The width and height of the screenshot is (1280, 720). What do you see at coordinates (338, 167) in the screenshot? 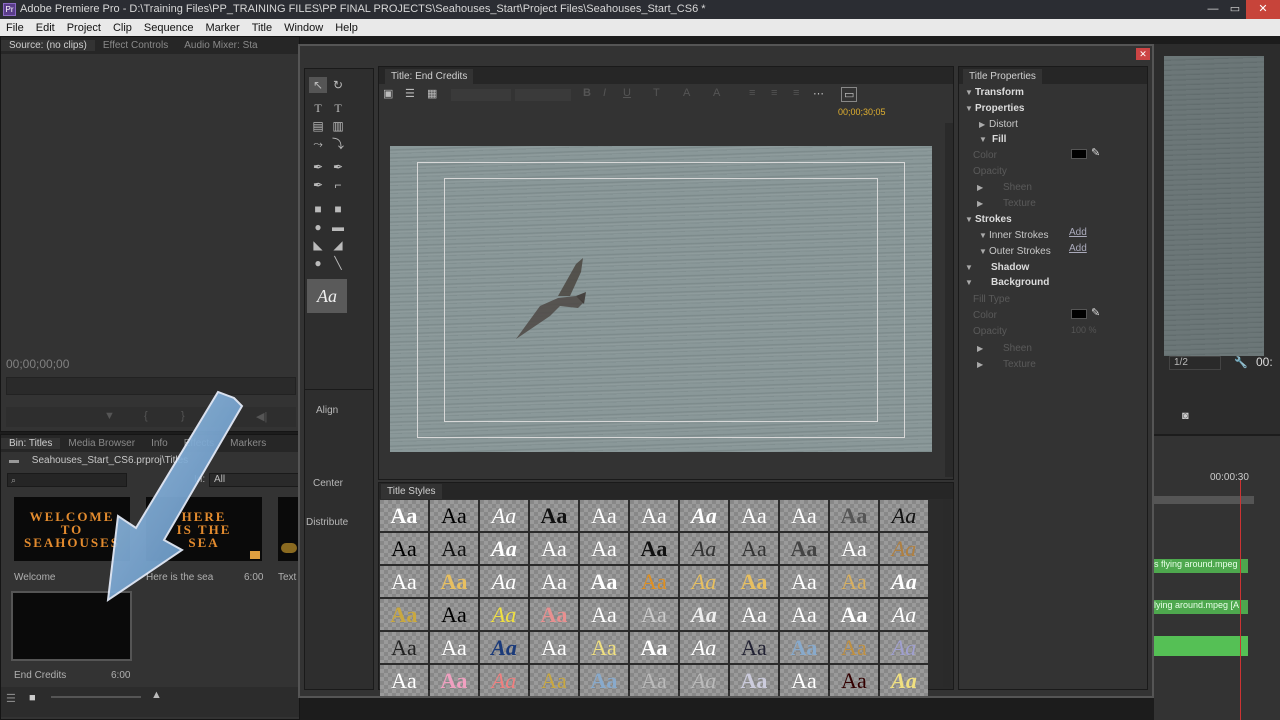
I see `add-anchor-point-tool-icon: ✒` at bounding box center [338, 167].